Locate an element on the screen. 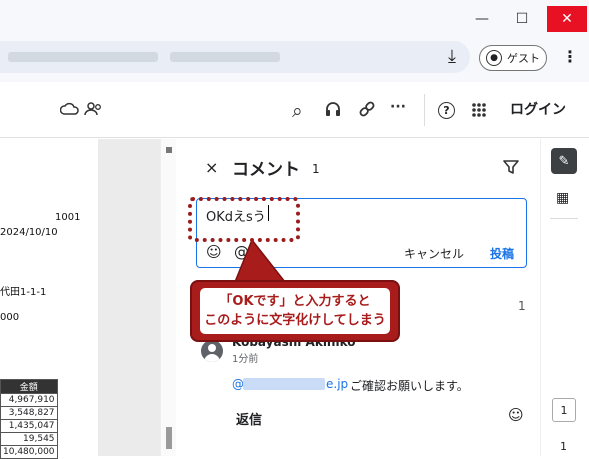  filter-icon is located at coordinates (511, 167).